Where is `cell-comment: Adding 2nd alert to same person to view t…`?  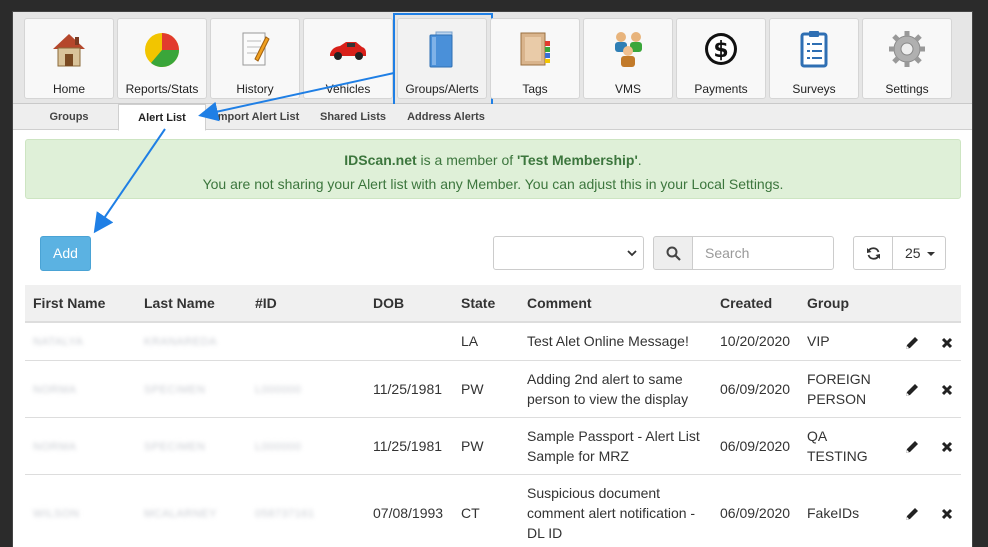
cell-comment: Adding 2nd alert to same person to view t… is located at coordinates (615, 388).